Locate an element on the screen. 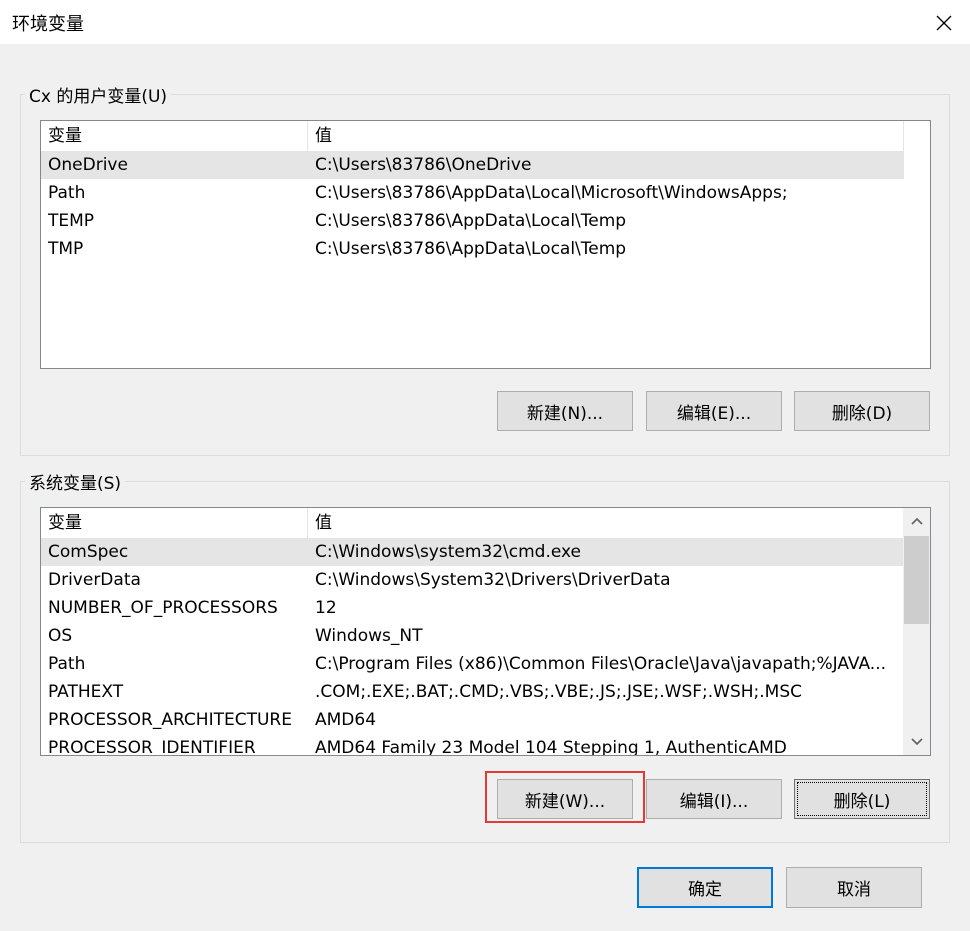 Image resolution: width=970 pixels, height=931 pixels. variable-name-cell: PROCESSOR_ARCHITECTURE is located at coordinates (170, 720).